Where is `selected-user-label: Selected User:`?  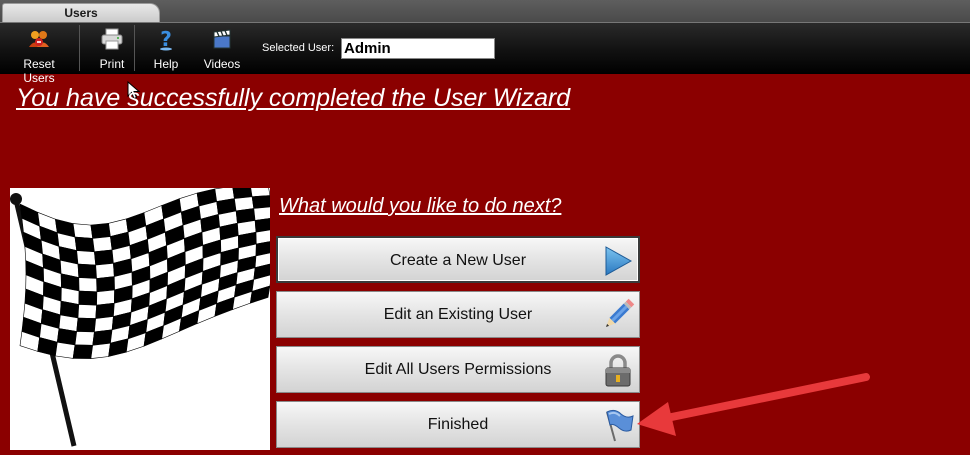 selected-user-label: Selected User: is located at coordinates (298, 48).